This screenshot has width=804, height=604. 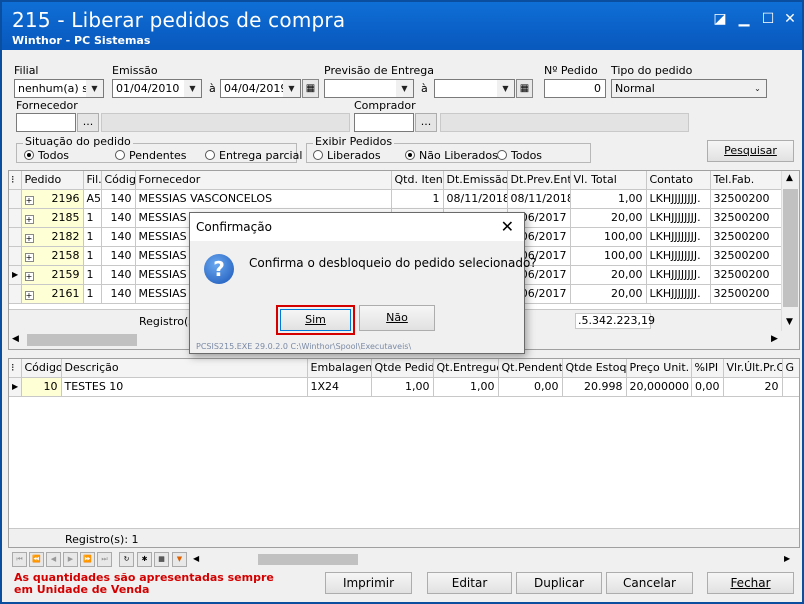 What do you see at coordinates (649, 583) in the screenshot?
I see `cancelar-button: Cancelar` at bounding box center [649, 583].